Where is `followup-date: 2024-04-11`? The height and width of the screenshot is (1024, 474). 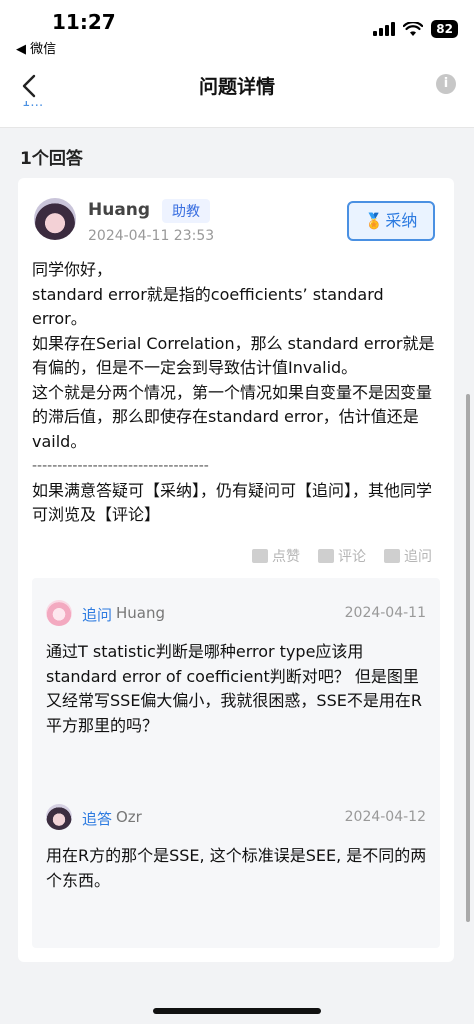 followup-date: 2024-04-11 is located at coordinates (385, 613).